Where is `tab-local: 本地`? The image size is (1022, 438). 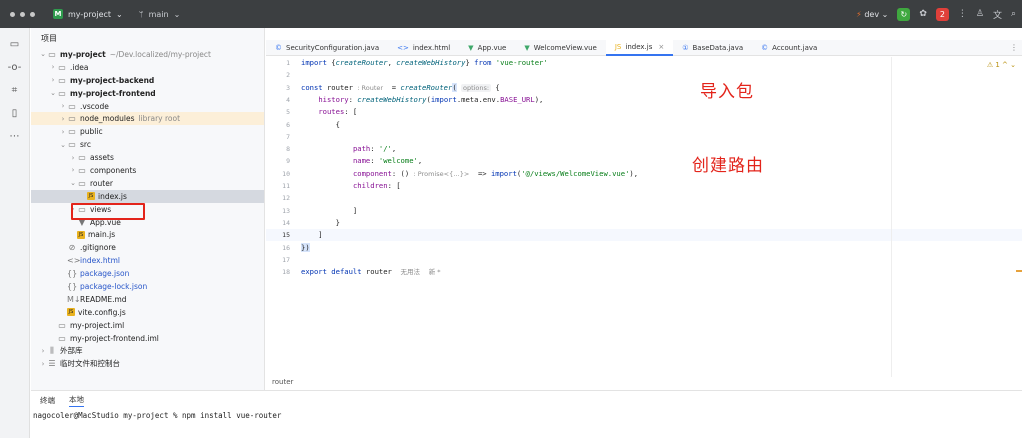 tab-local: 本地 is located at coordinates (76, 400).